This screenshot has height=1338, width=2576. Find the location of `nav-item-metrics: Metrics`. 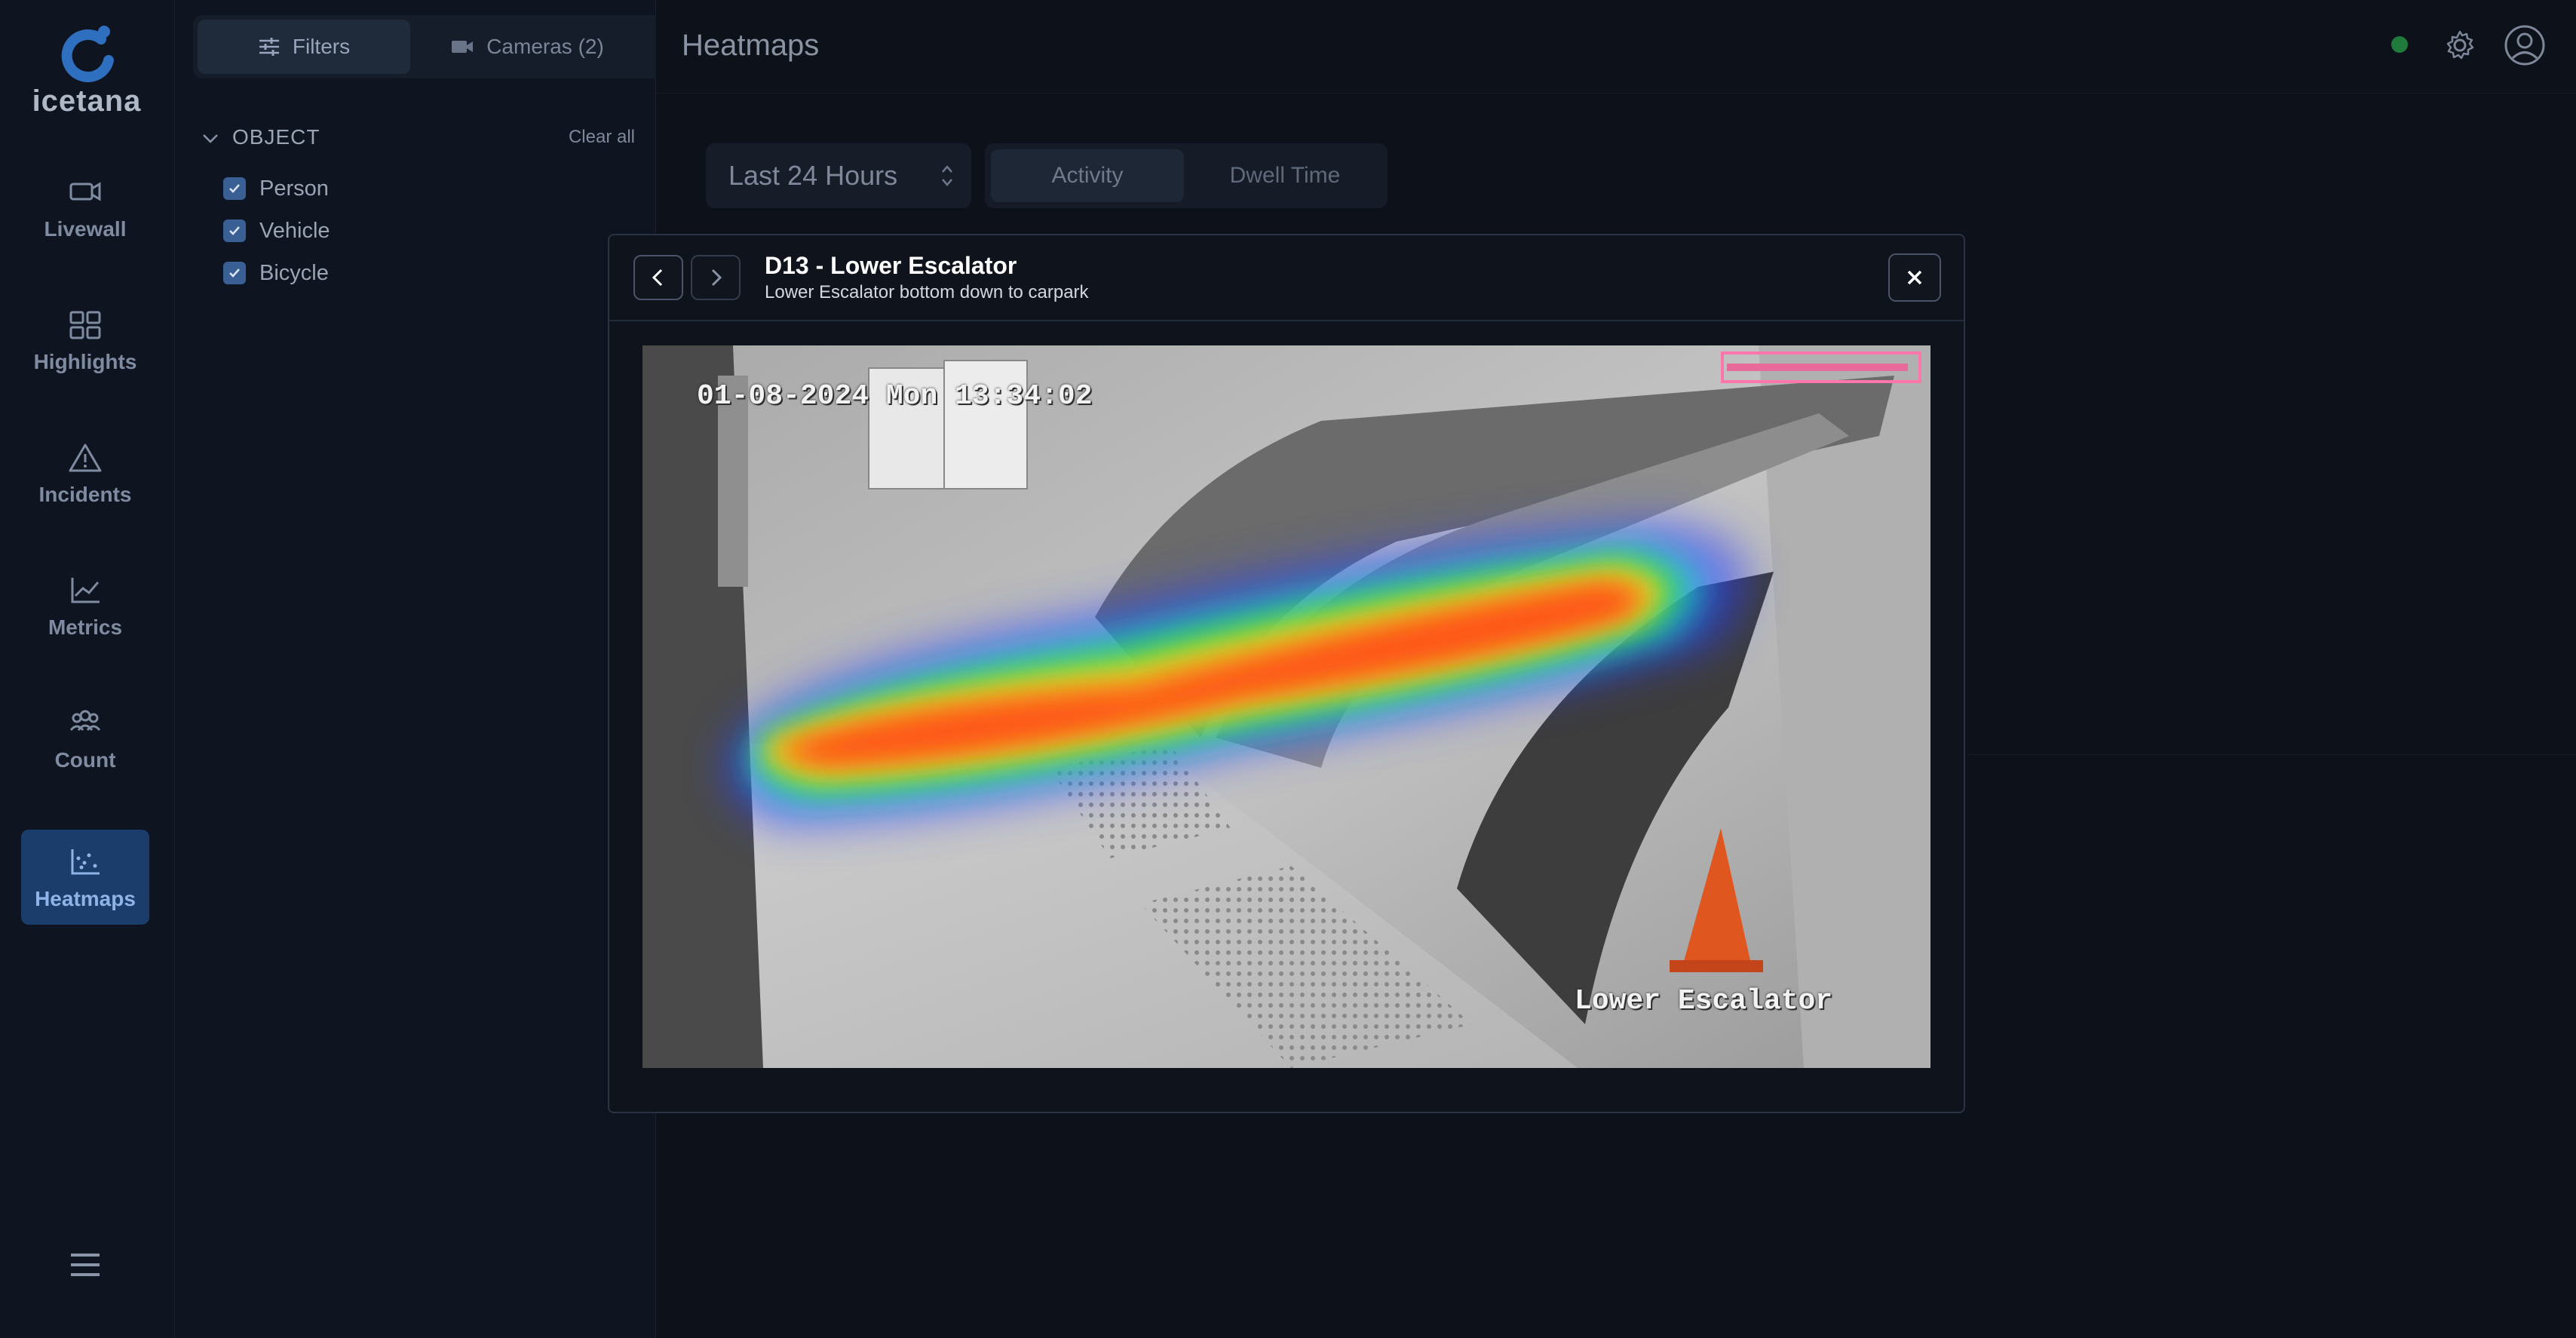

nav-item-metrics: Metrics is located at coordinates (85, 605).